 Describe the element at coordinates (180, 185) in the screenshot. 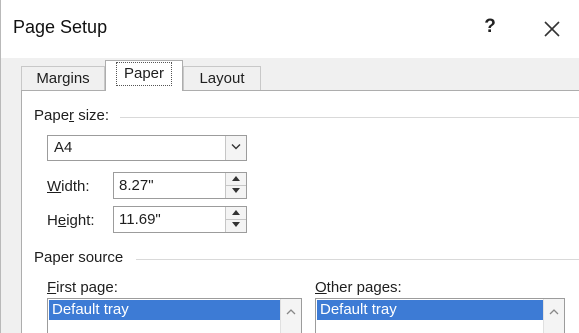

I see `width-spinner: 8.27"` at that location.